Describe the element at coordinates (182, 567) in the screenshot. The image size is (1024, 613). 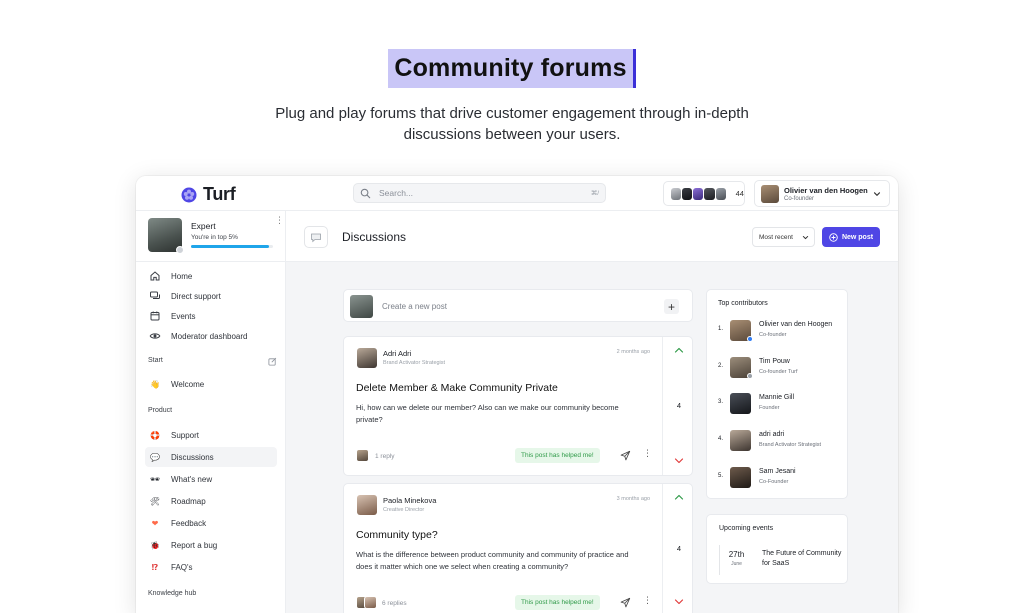
I see `sidebar-item-label: FAQ's` at that location.